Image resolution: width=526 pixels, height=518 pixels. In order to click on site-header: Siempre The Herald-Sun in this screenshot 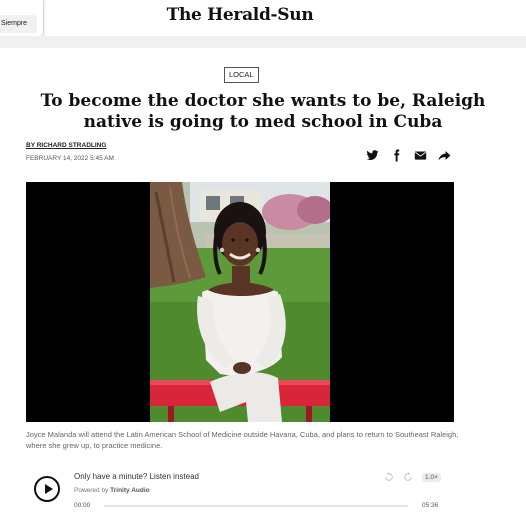, I will do `click(263, 19)`.